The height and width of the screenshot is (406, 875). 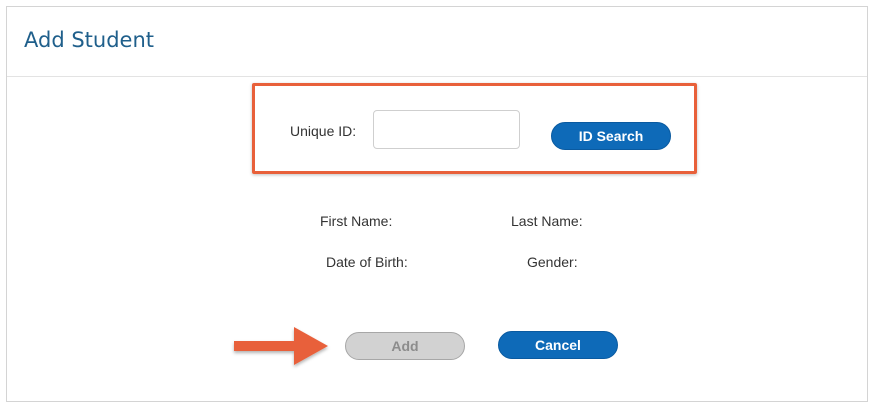 What do you see at coordinates (558, 345) in the screenshot?
I see `cancel-button: Cancel` at bounding box center [558, 345].